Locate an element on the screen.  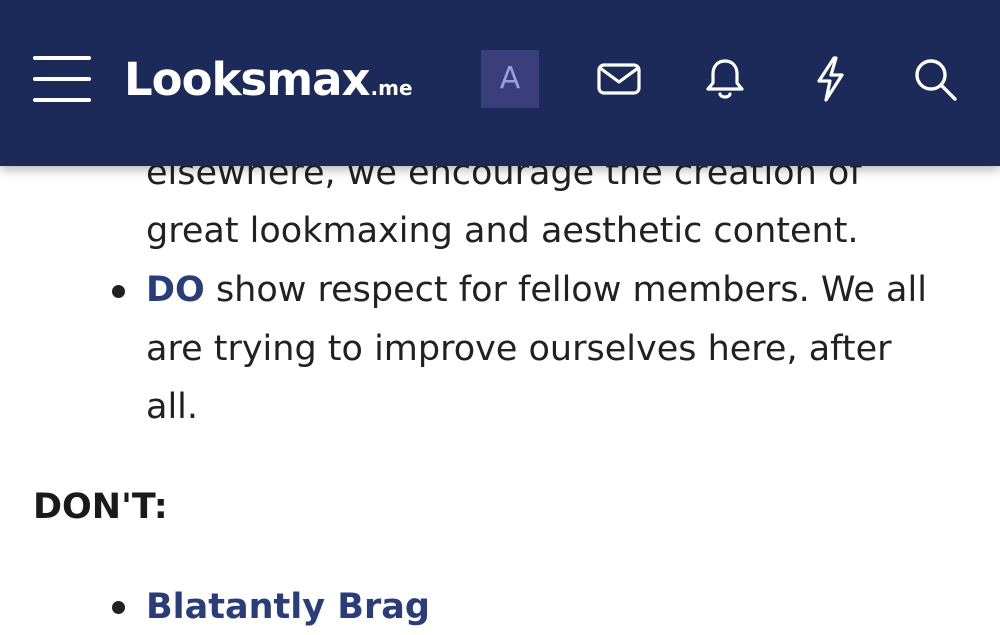
rules-text-line: great lookmaxing and aesthetic content. is located at coordinates (502, 231).